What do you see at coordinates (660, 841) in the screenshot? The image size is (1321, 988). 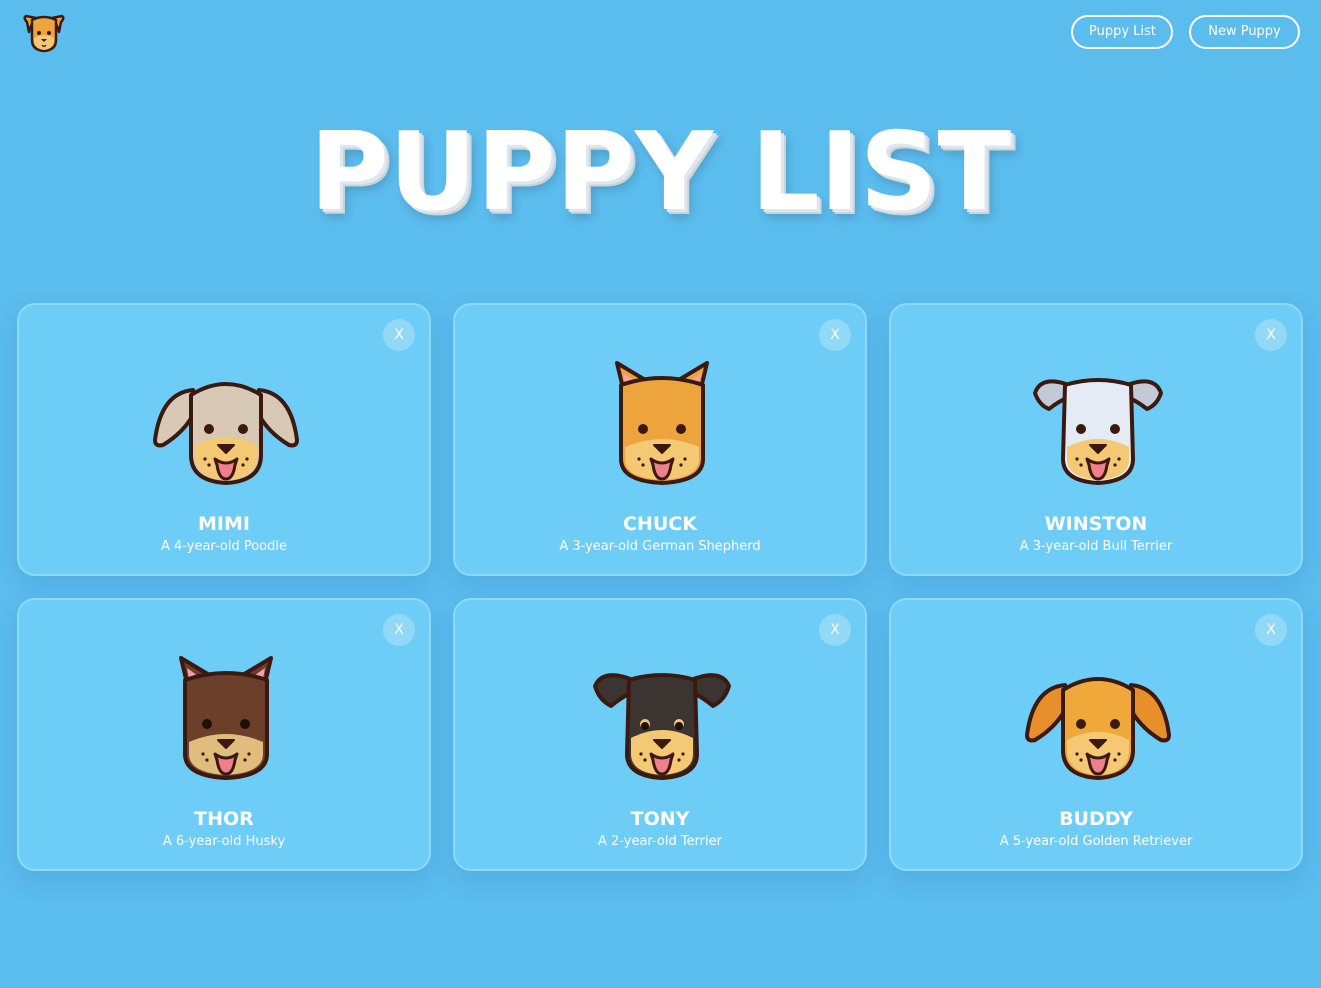 I see `puppy-description: A 2-year-old Terrier` at bounding box center [660, 841].